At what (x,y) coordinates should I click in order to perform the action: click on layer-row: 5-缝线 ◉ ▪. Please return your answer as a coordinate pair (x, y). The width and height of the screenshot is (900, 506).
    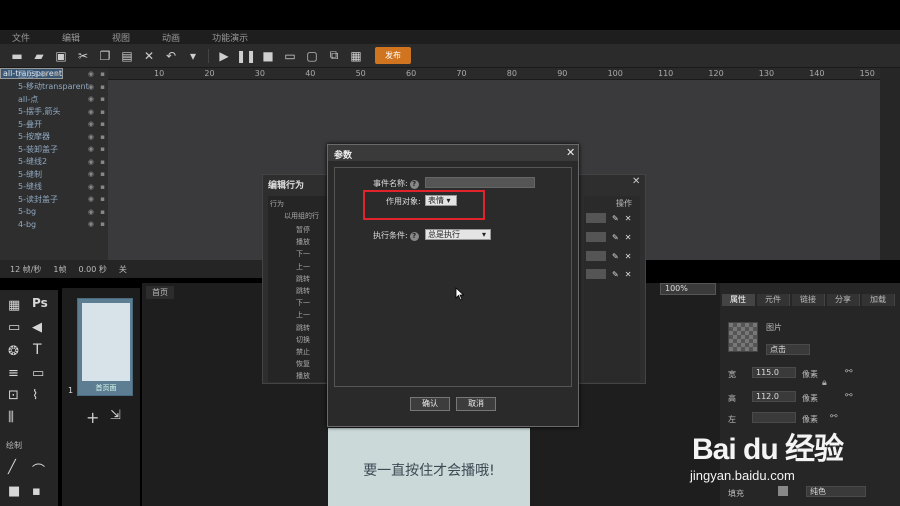
    Looking at the image, I should click on (54, 187).